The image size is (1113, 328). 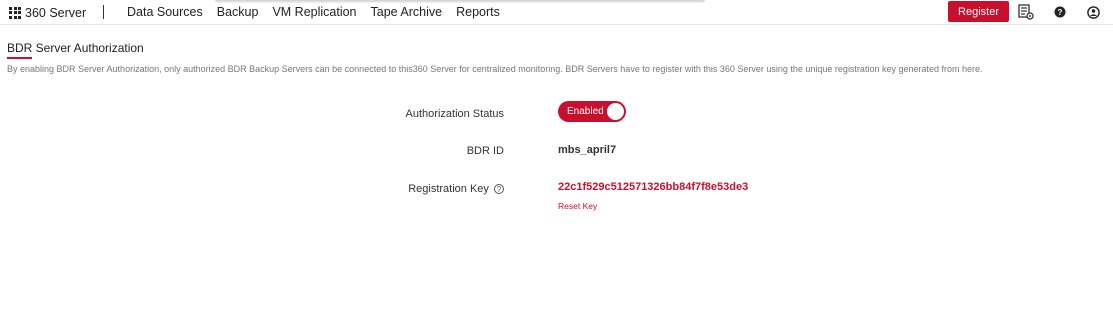 I want to click on register-button: Register, so click(x=978, y=11).